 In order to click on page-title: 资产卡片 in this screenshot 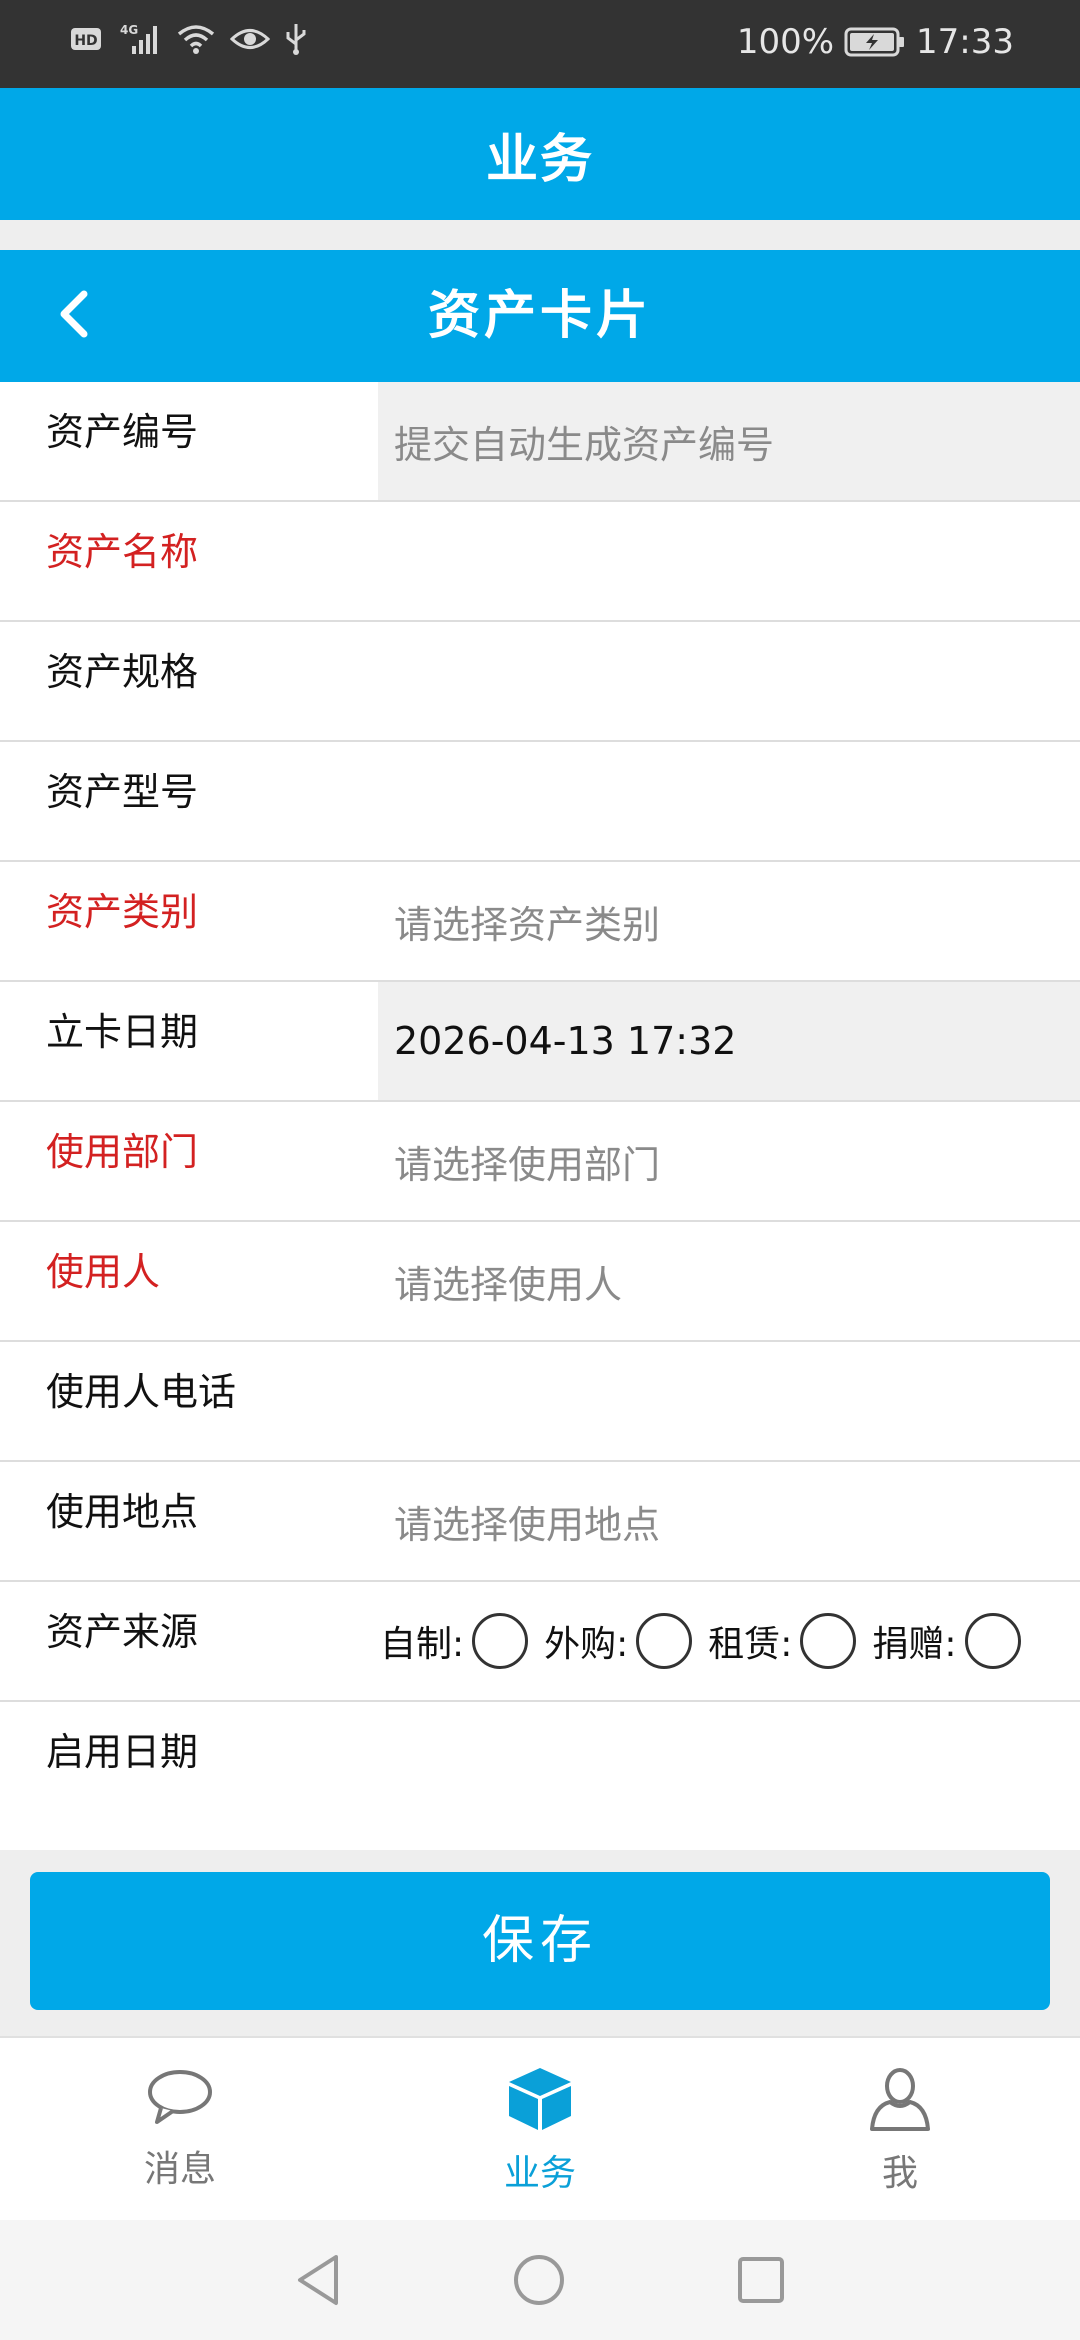, I will do `click(539, 316)`.